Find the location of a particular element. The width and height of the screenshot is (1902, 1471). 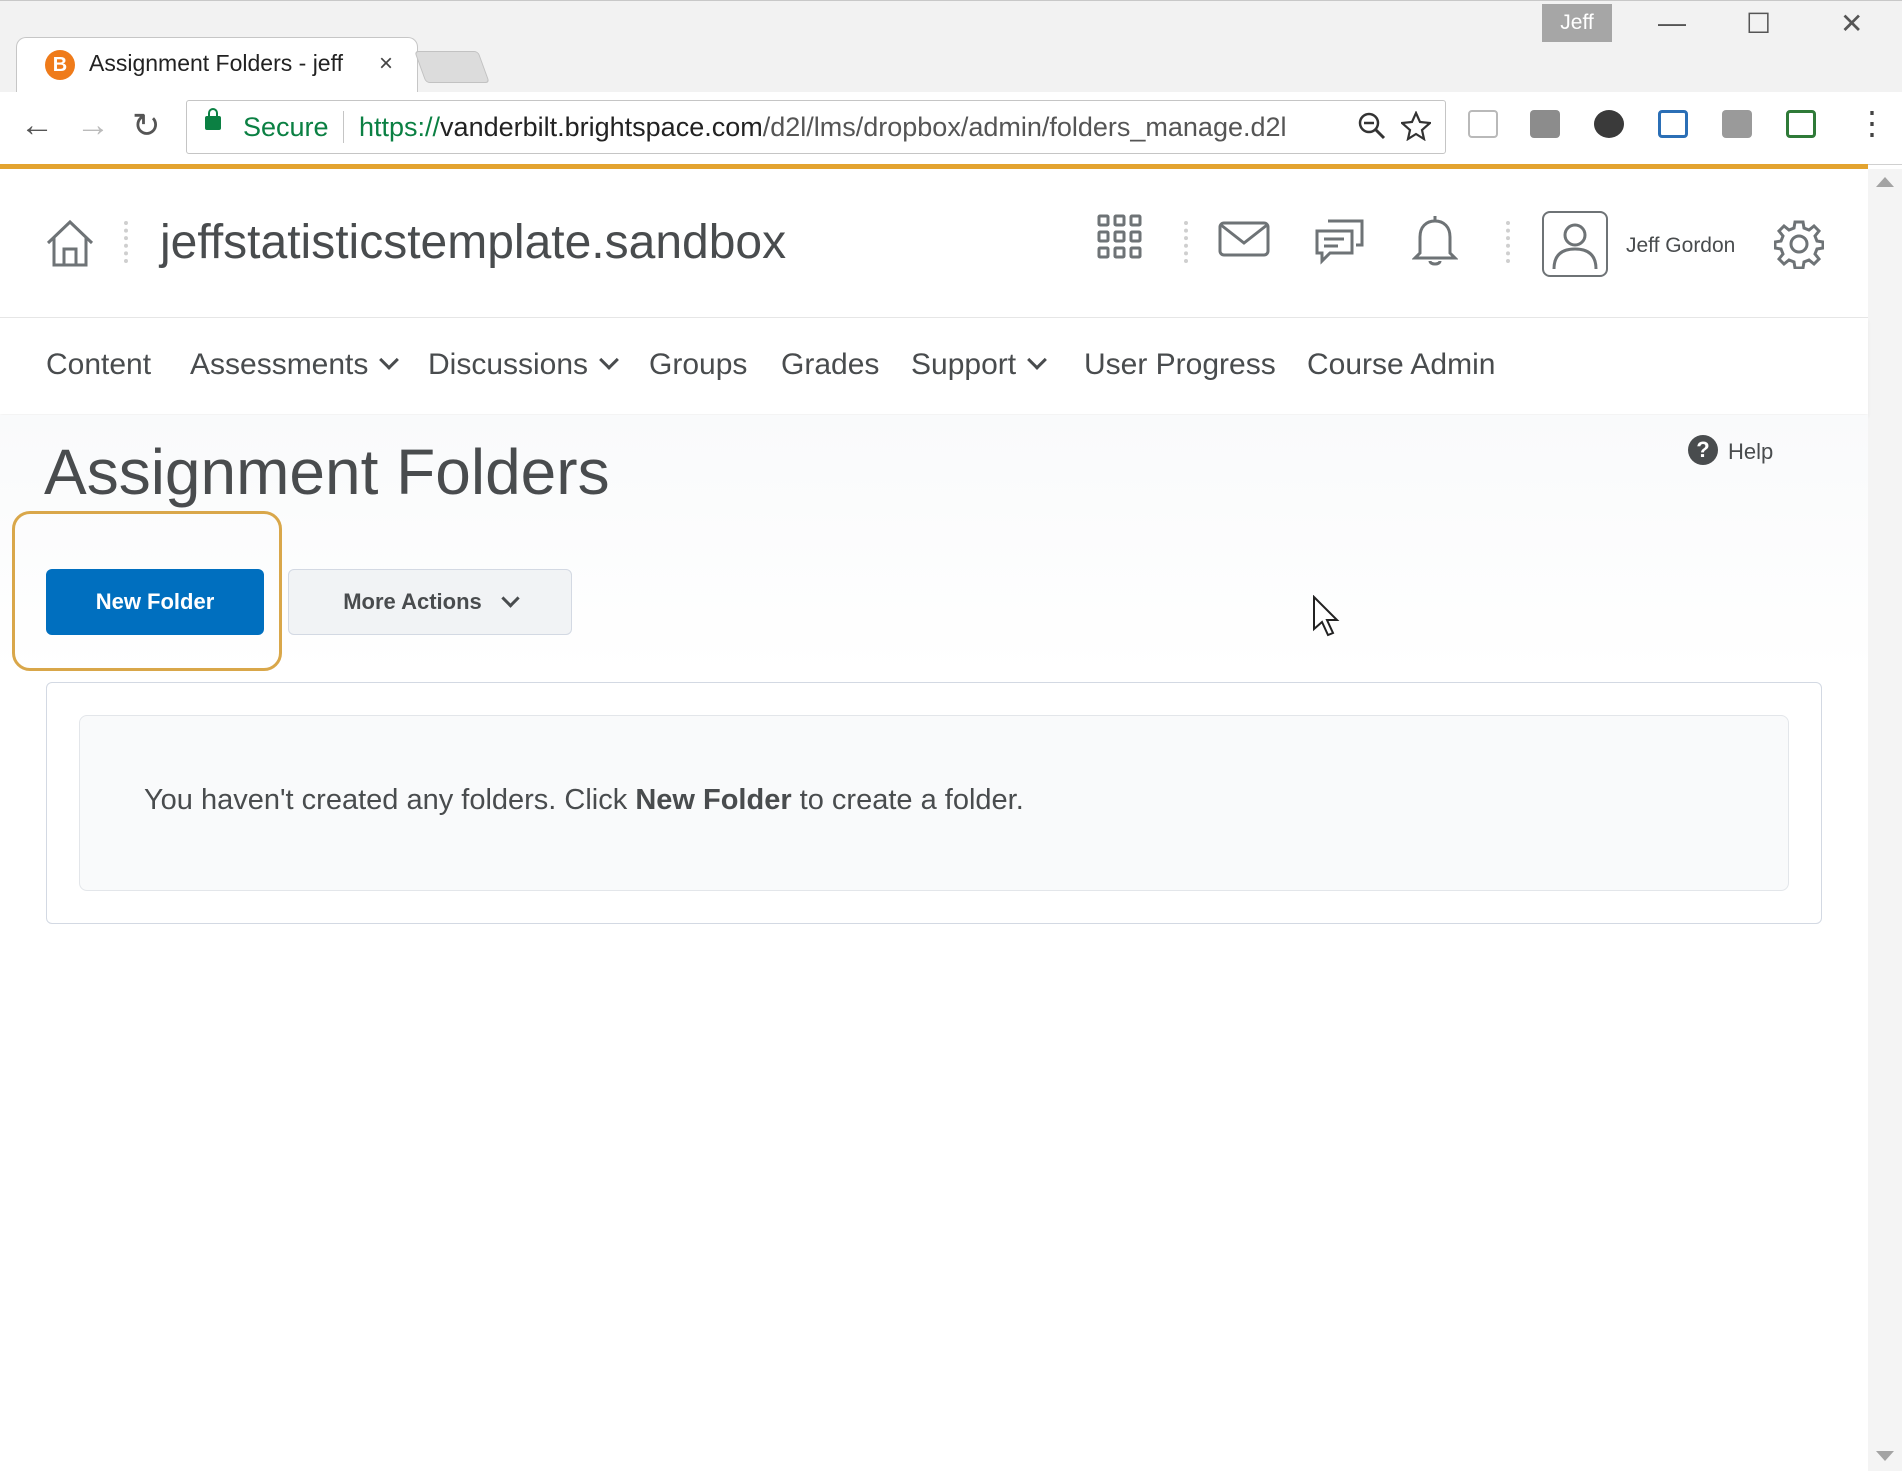

extension-gray-icon is located at coordinates (1545, 124).